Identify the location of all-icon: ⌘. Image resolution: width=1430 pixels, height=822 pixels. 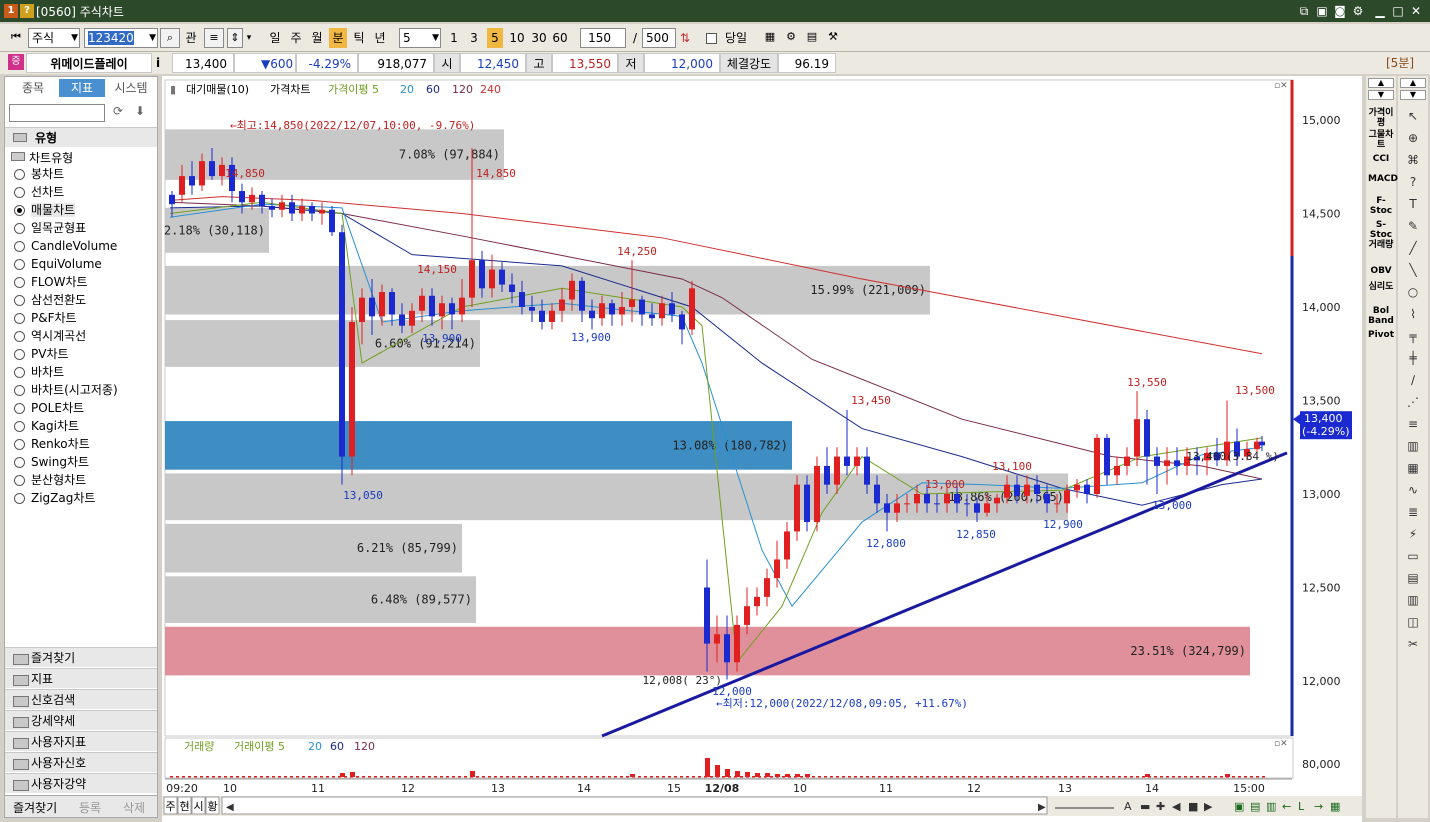
(1413, 160).